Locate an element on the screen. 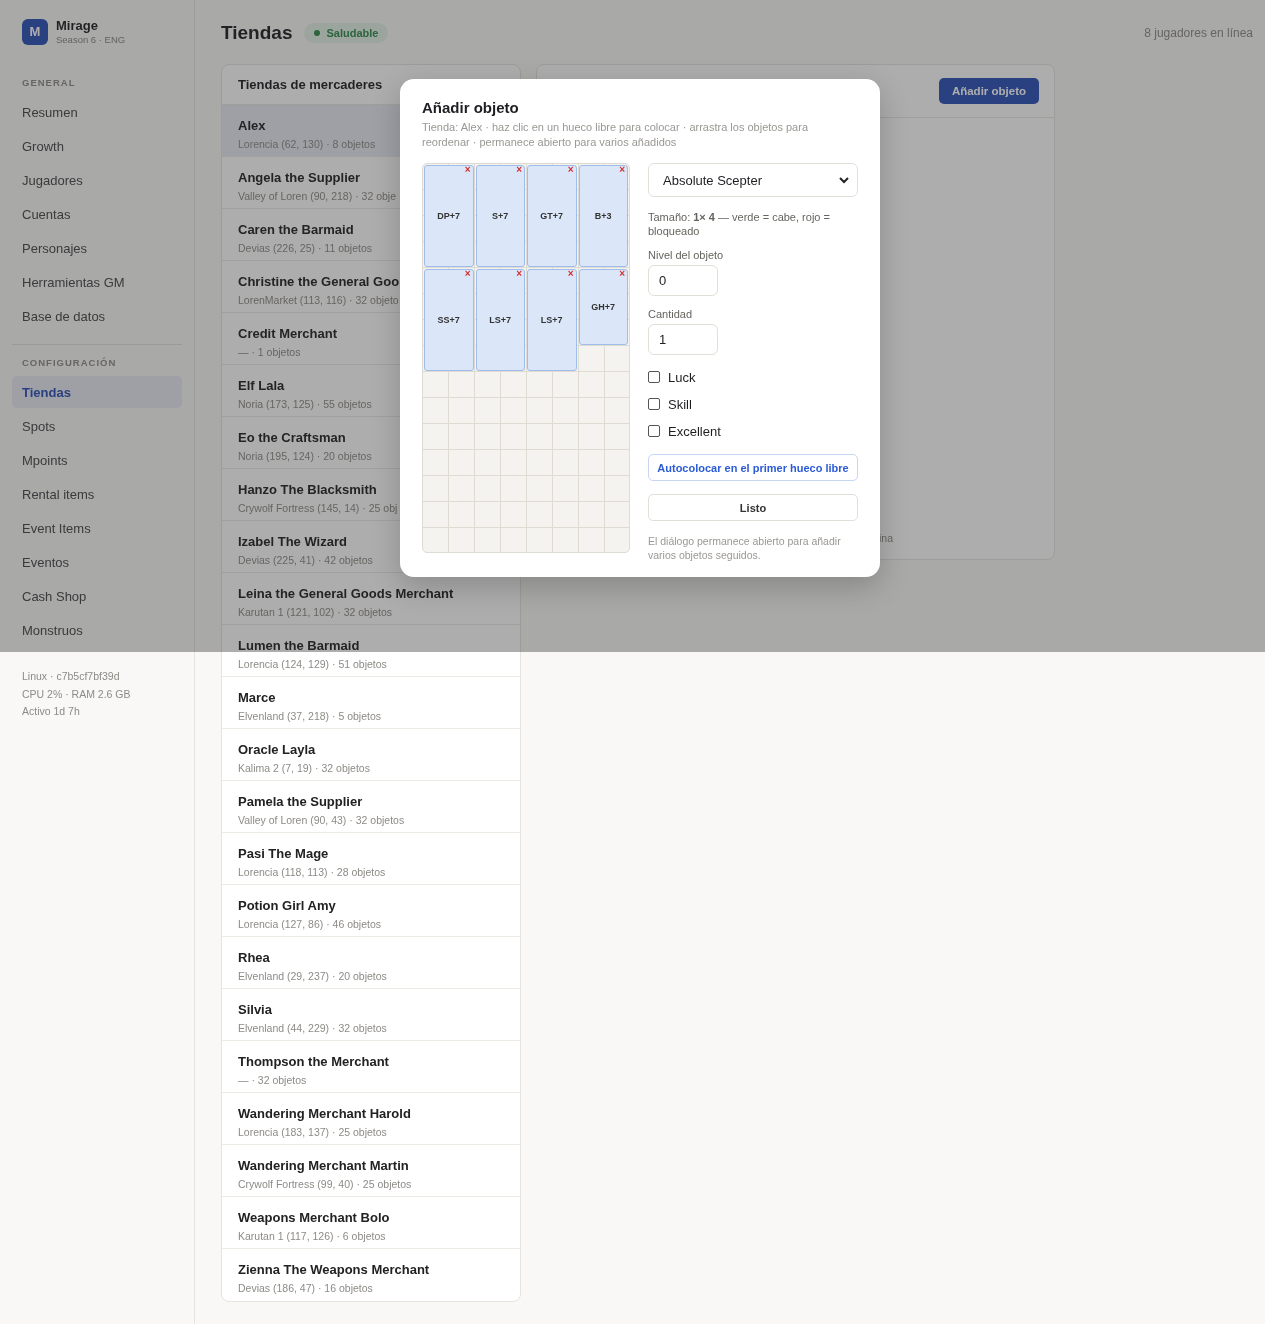 This screenshot has height=1324, width=1265. add-item-button: Añadir objeto is located at coordinates (988, 91).